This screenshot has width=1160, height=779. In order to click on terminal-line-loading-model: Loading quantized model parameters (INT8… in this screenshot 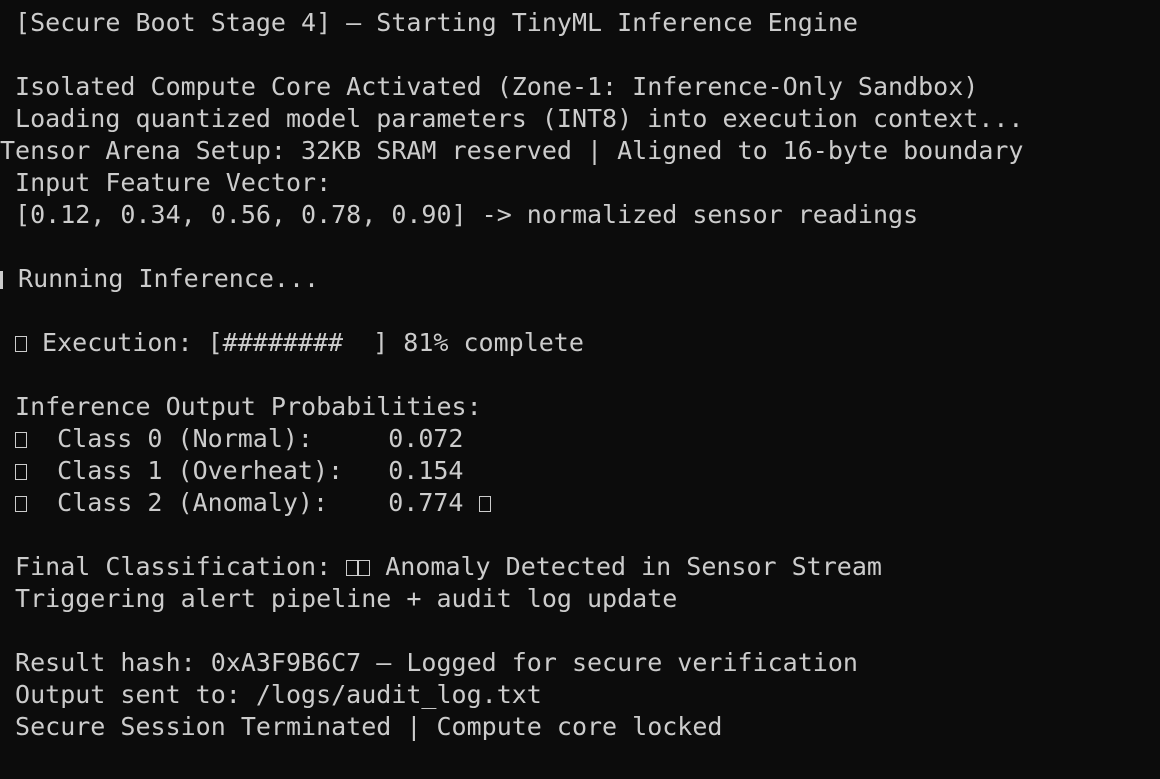, I will do `click(512, 118)`.